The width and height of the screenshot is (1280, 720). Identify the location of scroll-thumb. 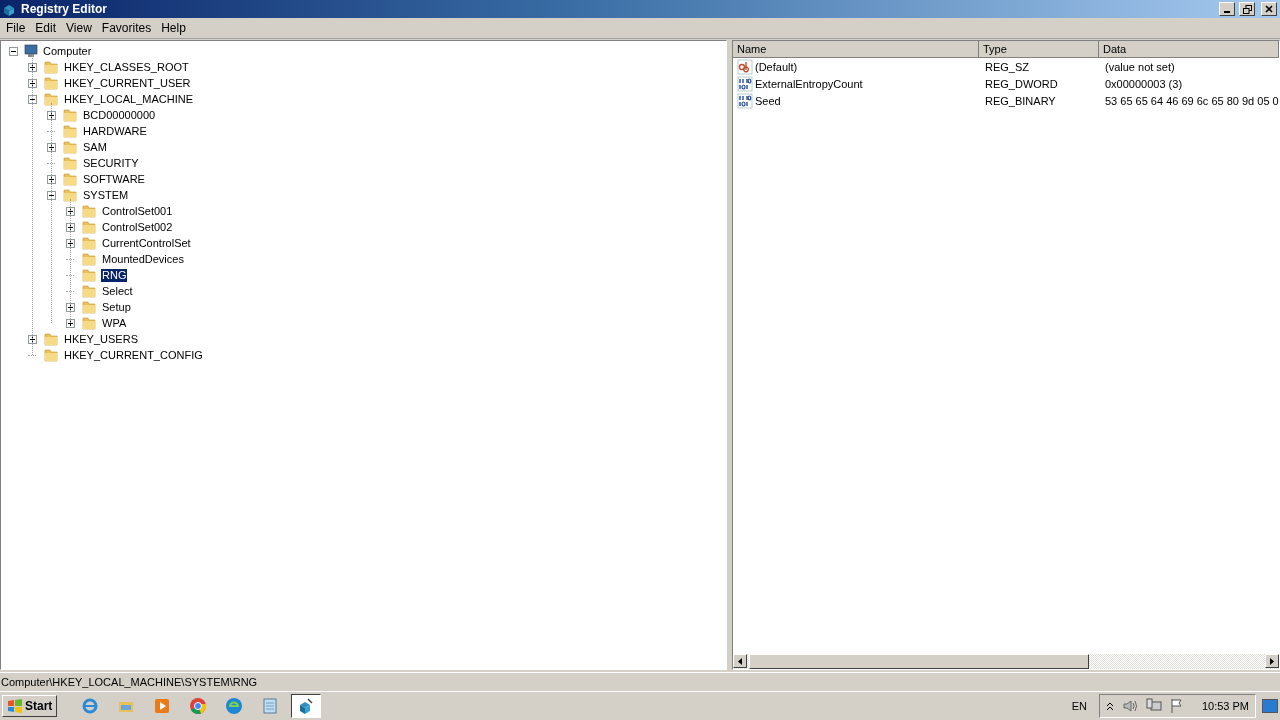
(919, 661).